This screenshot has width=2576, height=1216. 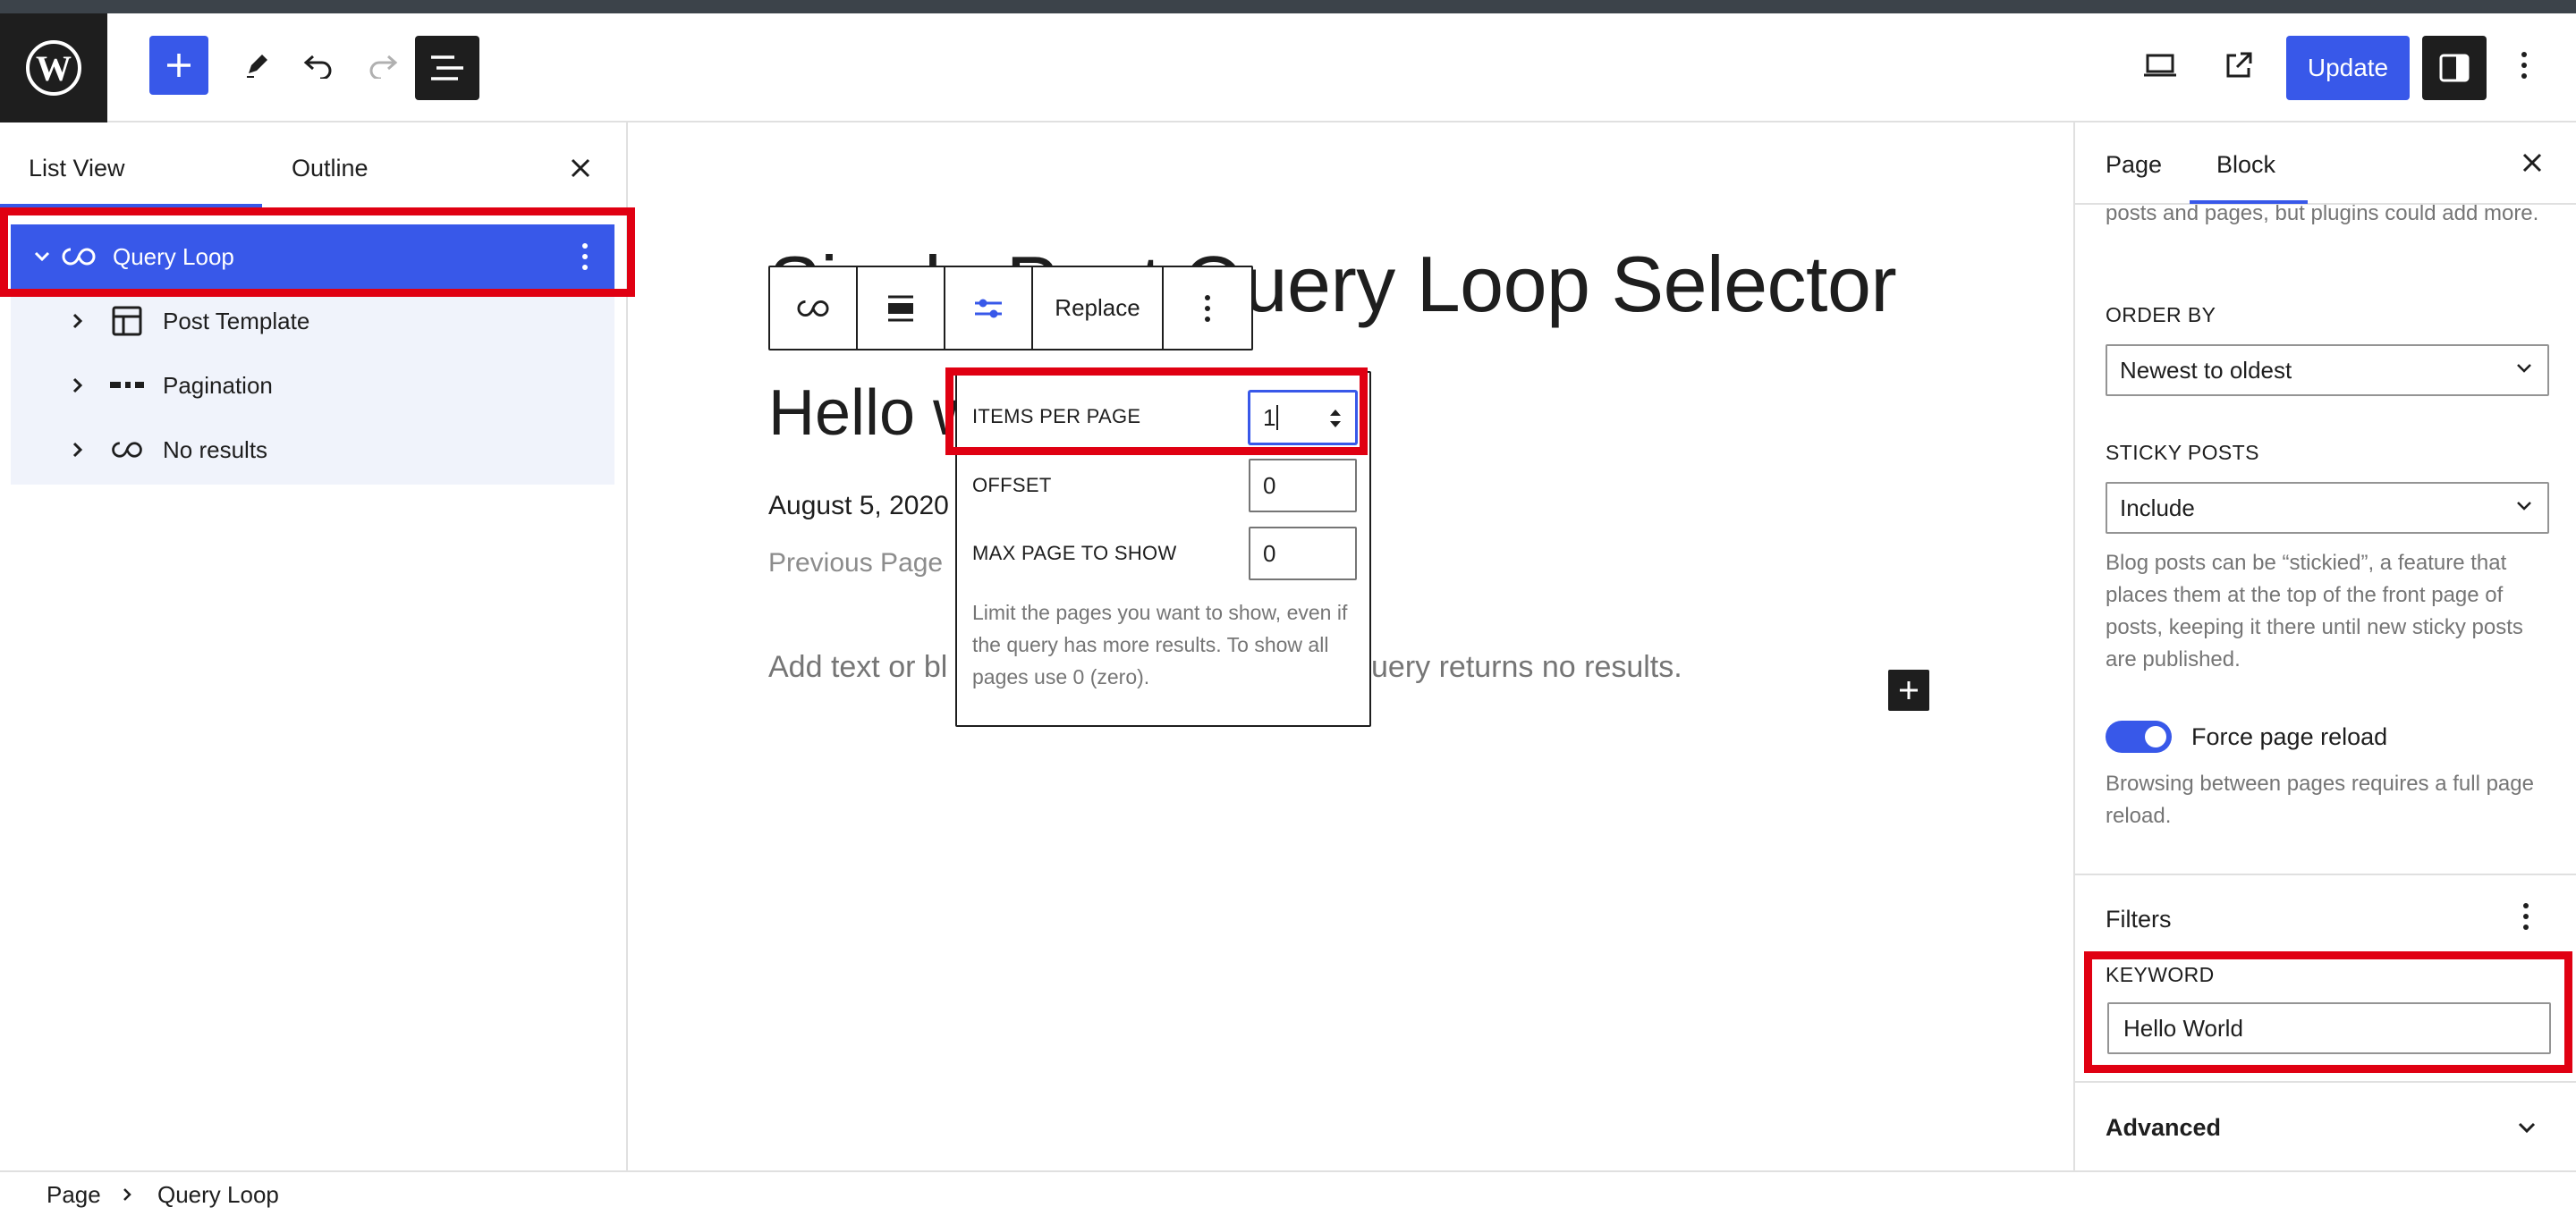 What do you see at coordinates (1288, 67) in the screenshot?
I see `editor-top-bar: Update` at bounding box center [1288, 67].